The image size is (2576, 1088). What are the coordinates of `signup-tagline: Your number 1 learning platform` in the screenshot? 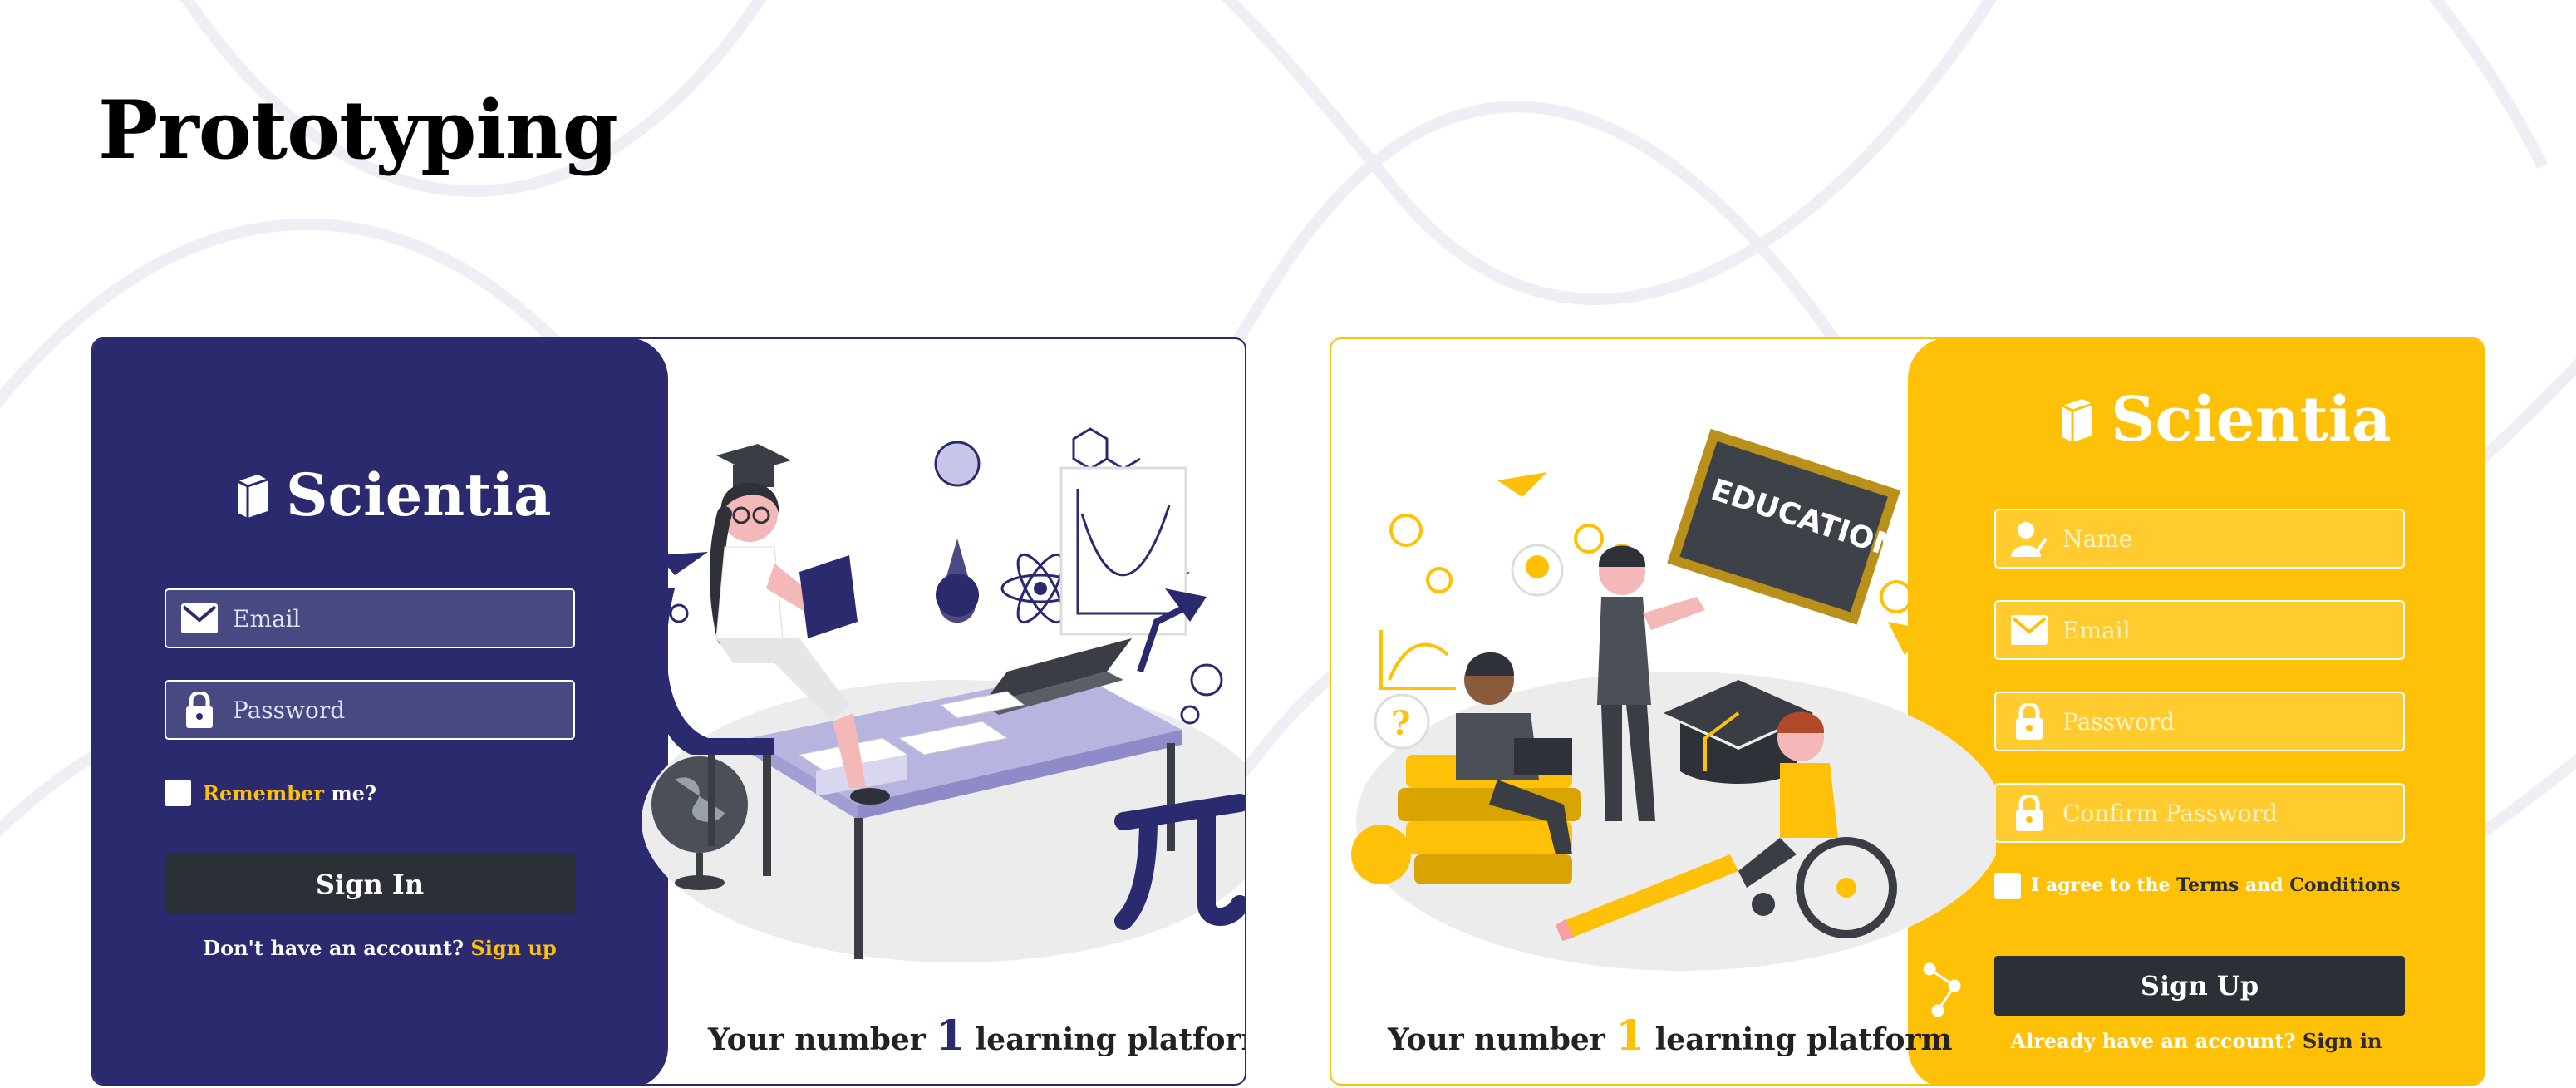 It's located at (1671, 1035).